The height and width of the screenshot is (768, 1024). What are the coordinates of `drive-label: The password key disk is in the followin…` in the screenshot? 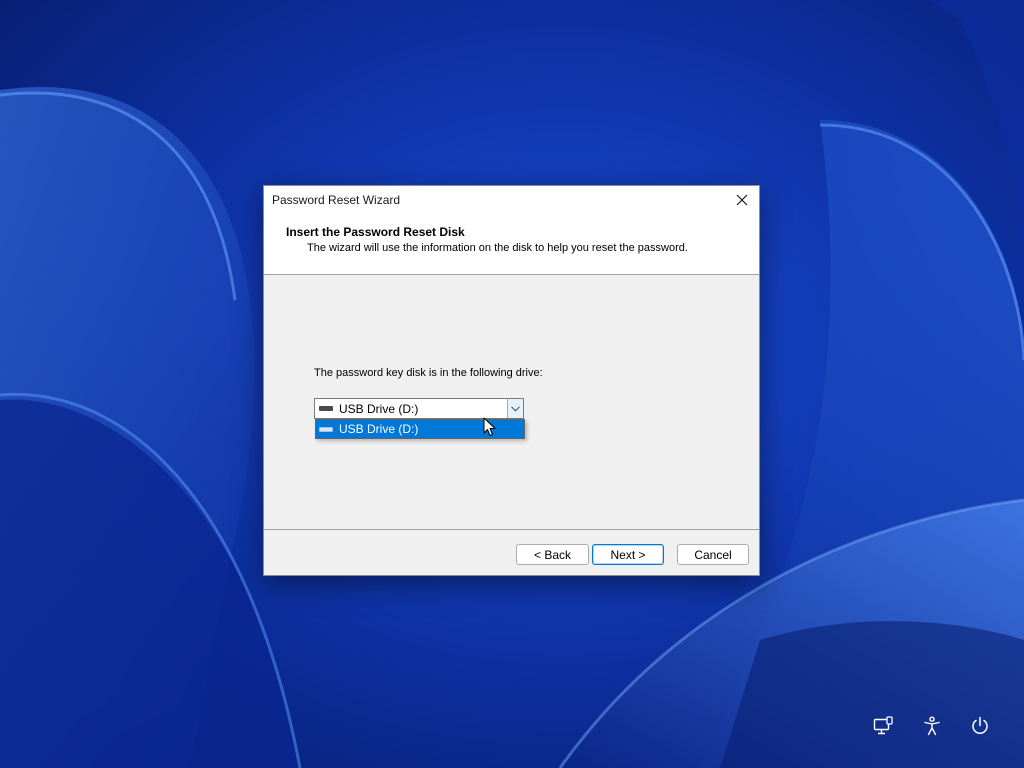 It's located at (428, 373).